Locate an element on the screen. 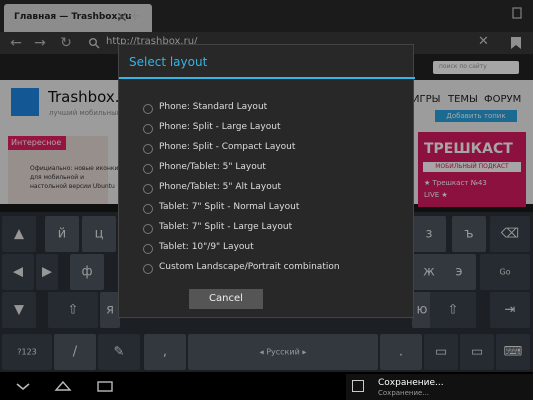 The height and width of the screenshot is (400, 533). option-label: Tablet: 7" Split - Large Layout is located at coordinates (226, 227).